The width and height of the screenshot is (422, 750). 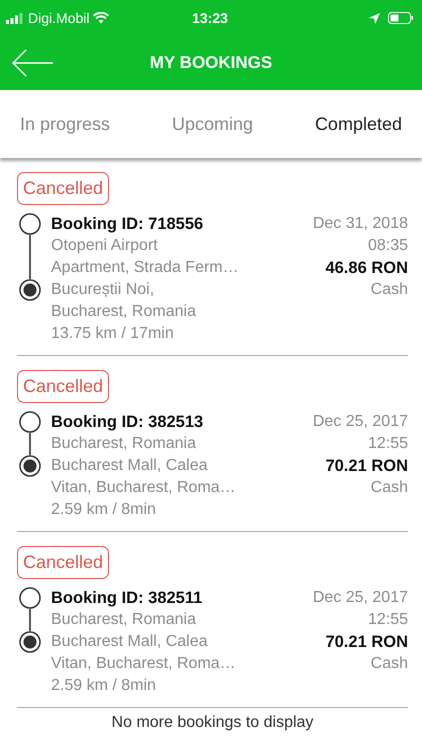 I want to click on booking-date: Dec 31, 2018, so click(x=360, y=224).